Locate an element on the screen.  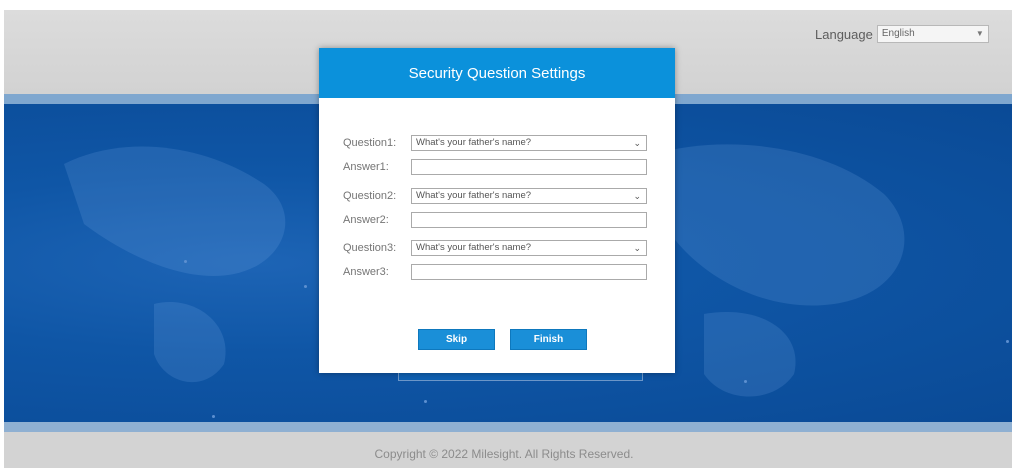
language-selector: Language English ▼ is located at coordinates (902, 34).